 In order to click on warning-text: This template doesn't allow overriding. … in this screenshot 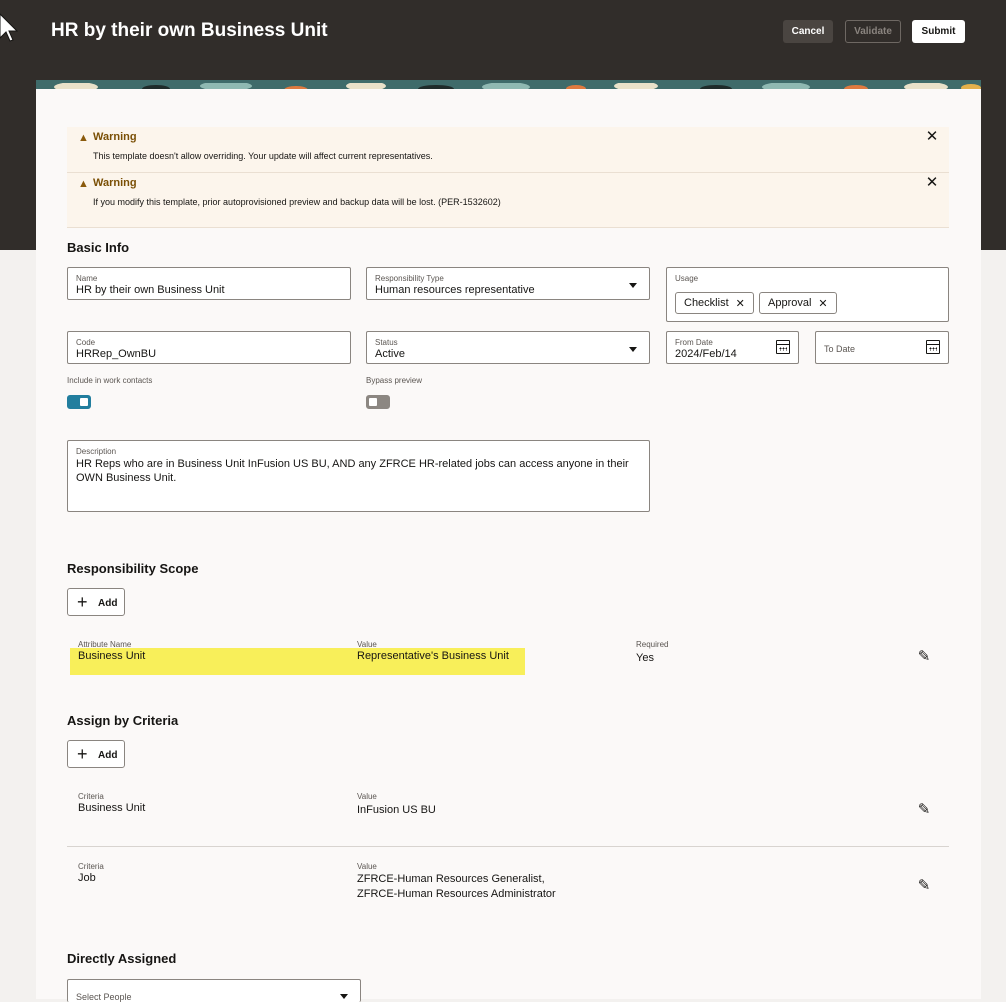, I will do `click(263, 156)`.